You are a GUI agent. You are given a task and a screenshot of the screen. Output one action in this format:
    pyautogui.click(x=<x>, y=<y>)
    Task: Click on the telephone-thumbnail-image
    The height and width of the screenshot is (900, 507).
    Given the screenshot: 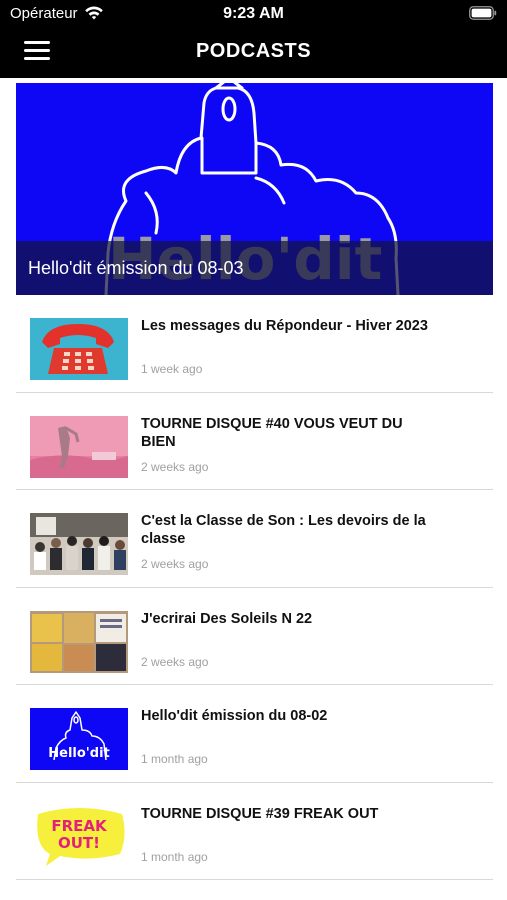 What is the action you would take?
    pyautogui.click(x=79, y=349)
    